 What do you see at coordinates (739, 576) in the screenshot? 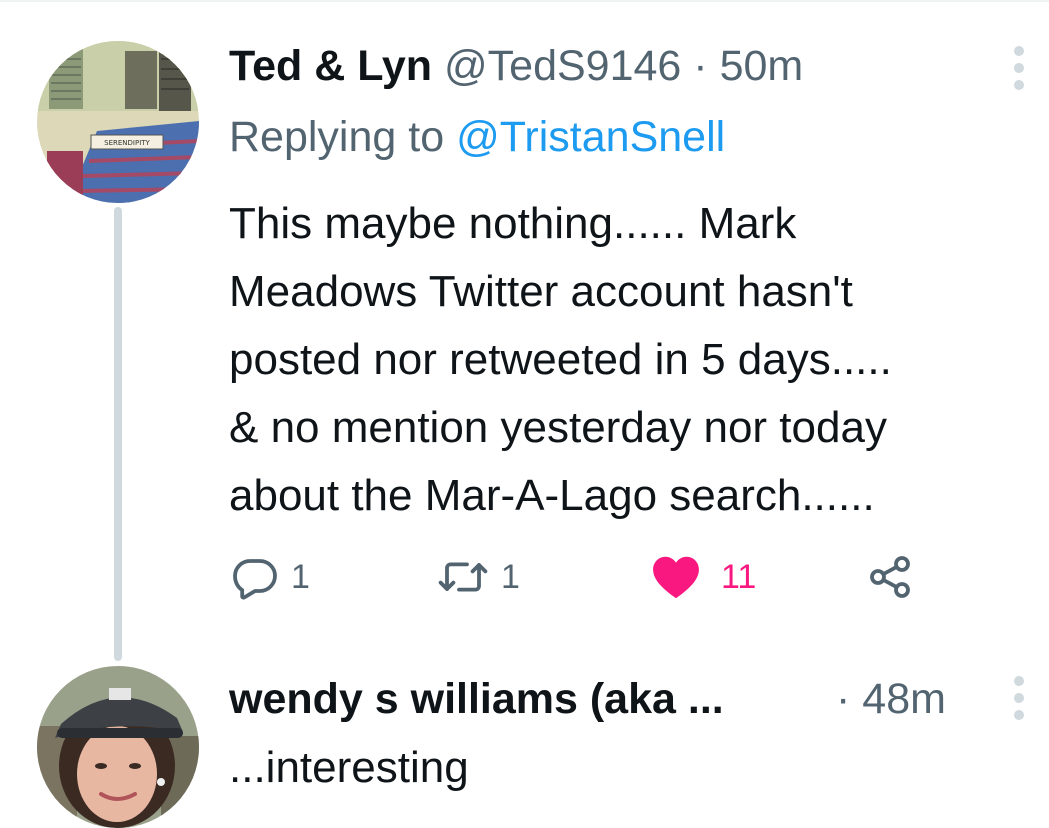
I see `like-count: 11` at bounding box center [739, 576].